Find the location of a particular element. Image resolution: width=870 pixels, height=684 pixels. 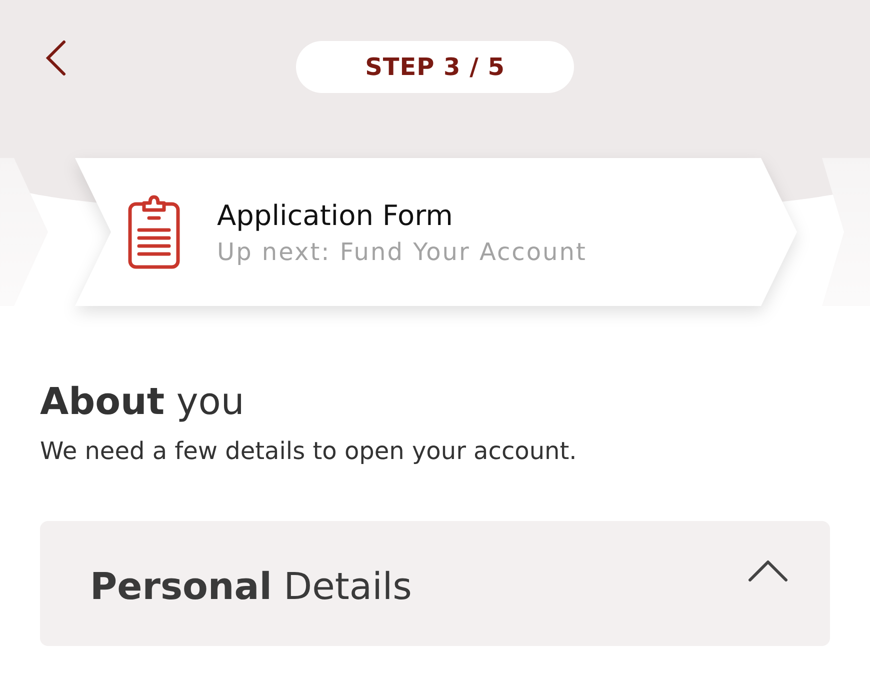

section-description: We need a few details to open your account. is located at coordinates (309, 451).